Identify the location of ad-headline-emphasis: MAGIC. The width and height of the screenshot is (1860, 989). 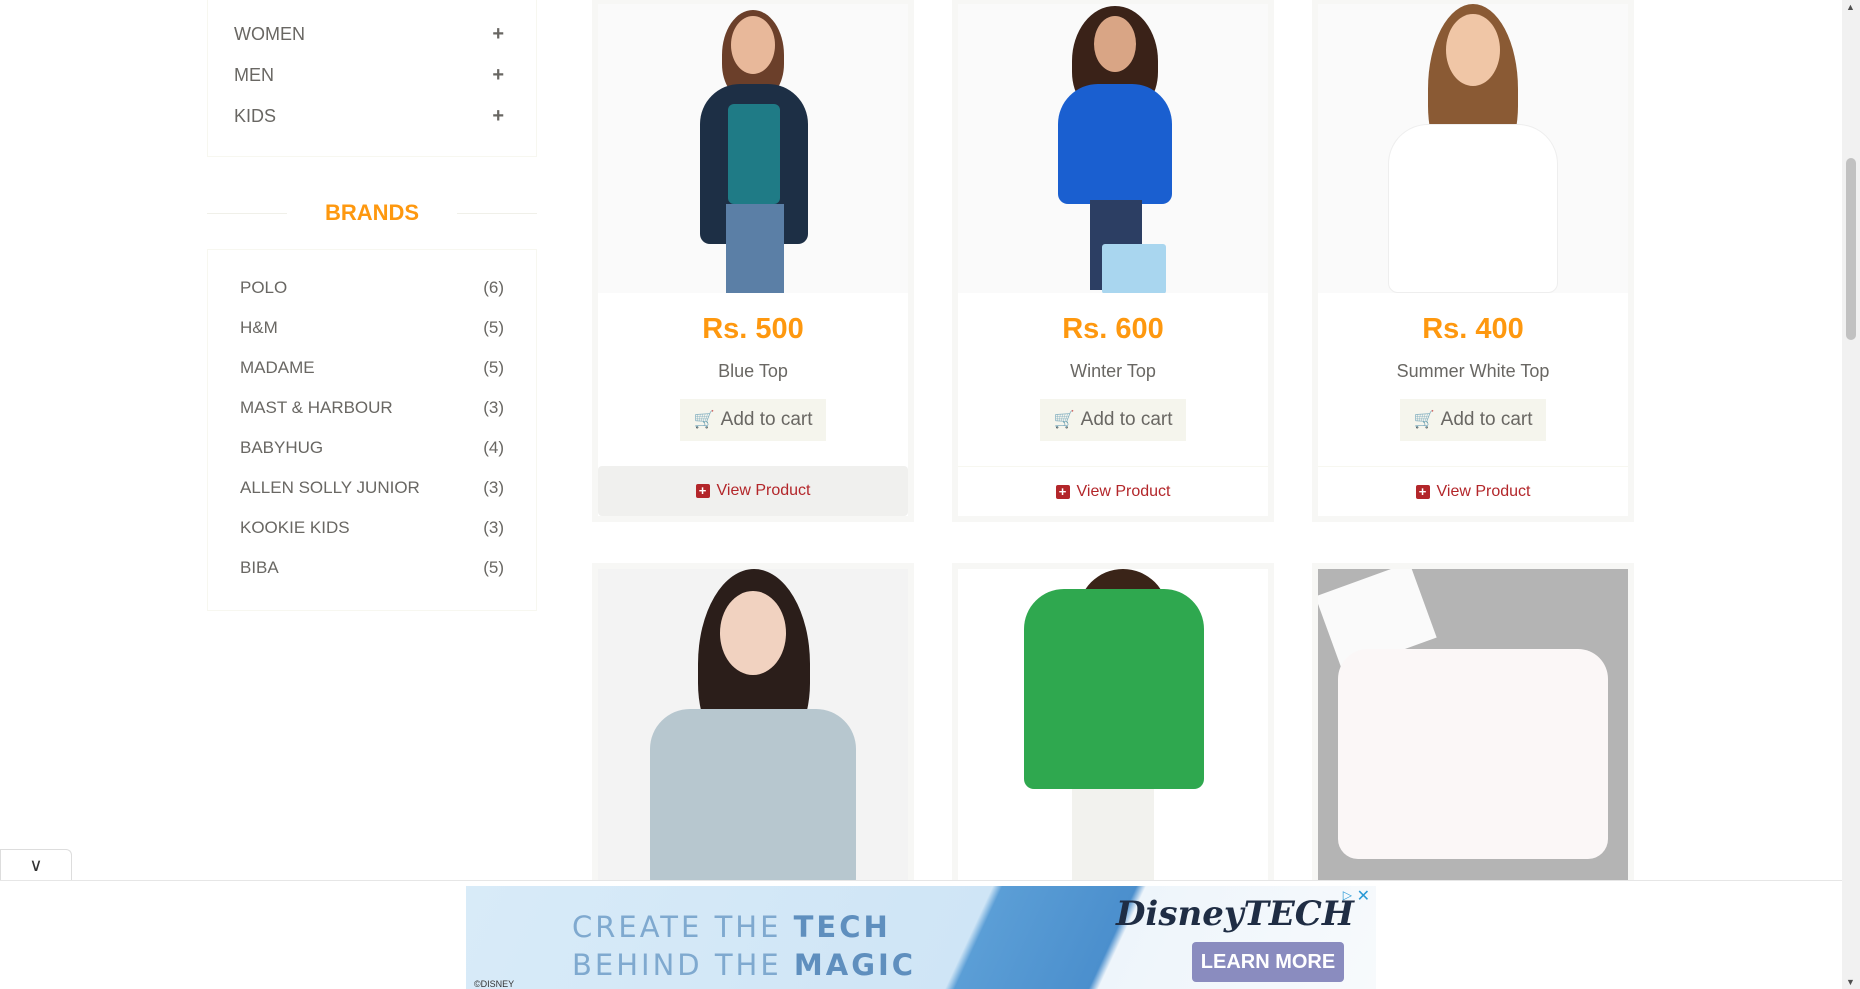
(855, 965).